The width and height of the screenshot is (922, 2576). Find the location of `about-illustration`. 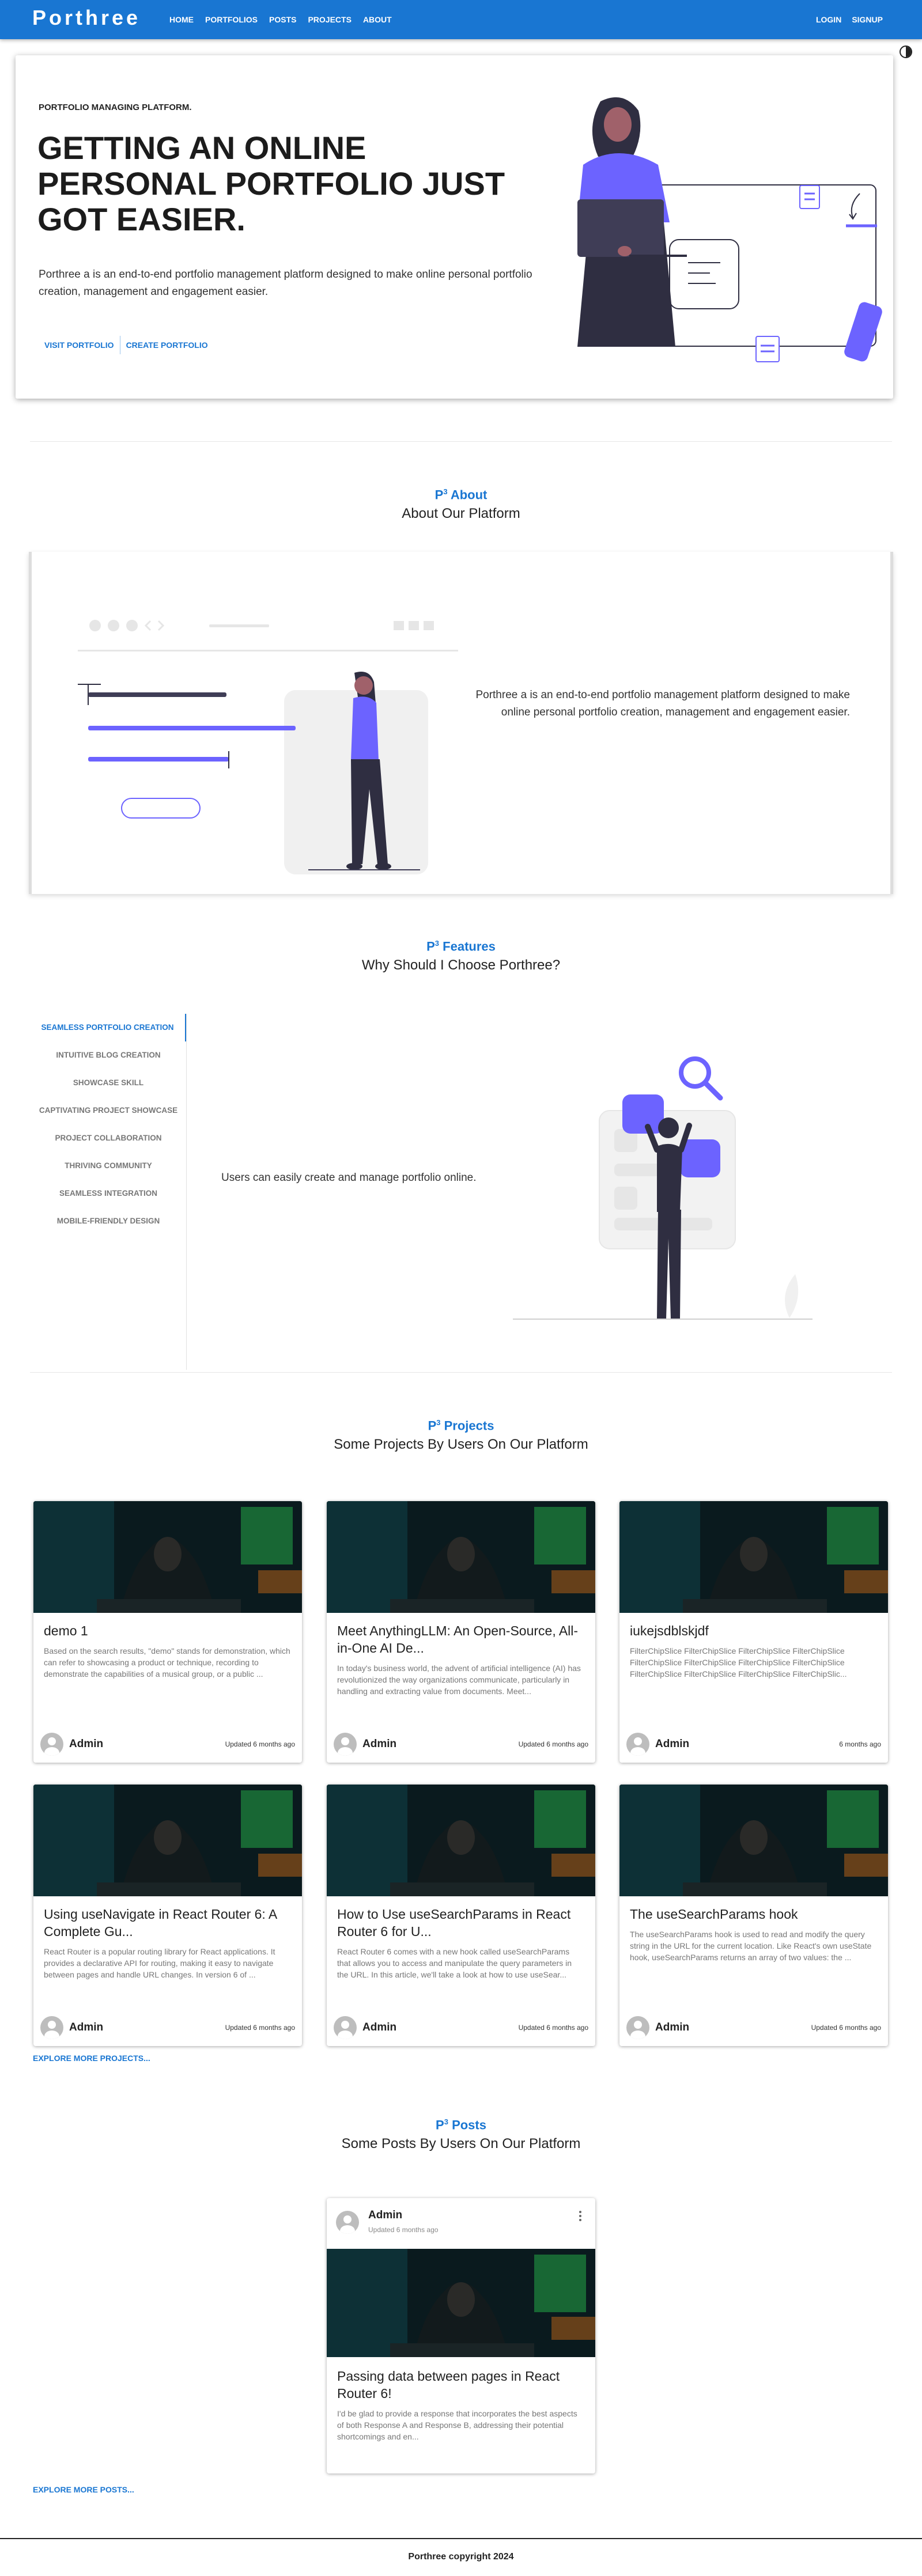

about-illustration is located at coordinates (268, 747).